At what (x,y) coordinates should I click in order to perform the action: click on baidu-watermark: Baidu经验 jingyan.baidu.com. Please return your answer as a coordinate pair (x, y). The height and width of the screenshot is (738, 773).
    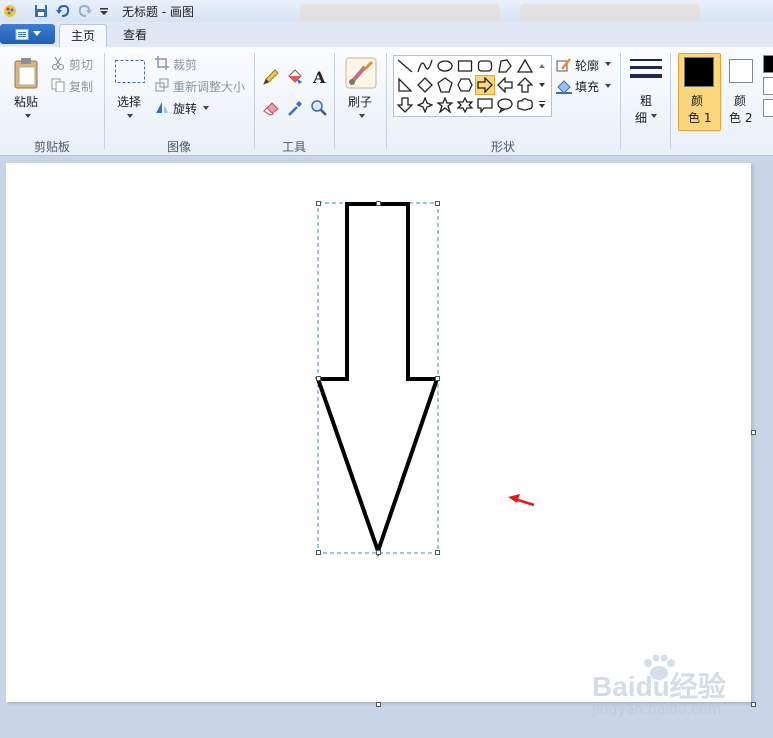
    Looking at the image, I should click on (677, 686).